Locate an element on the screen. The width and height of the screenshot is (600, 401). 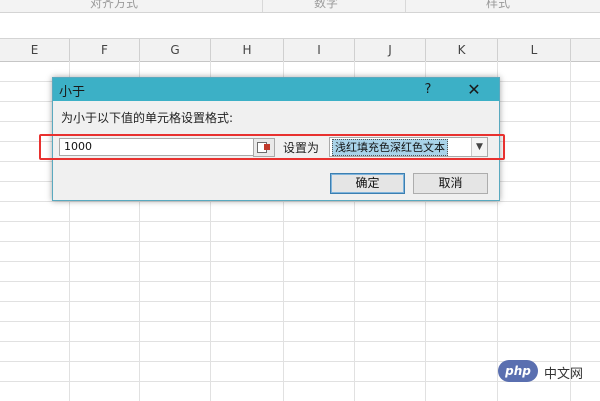
collapse-arrow-icon is located at coordinates (267, 147).